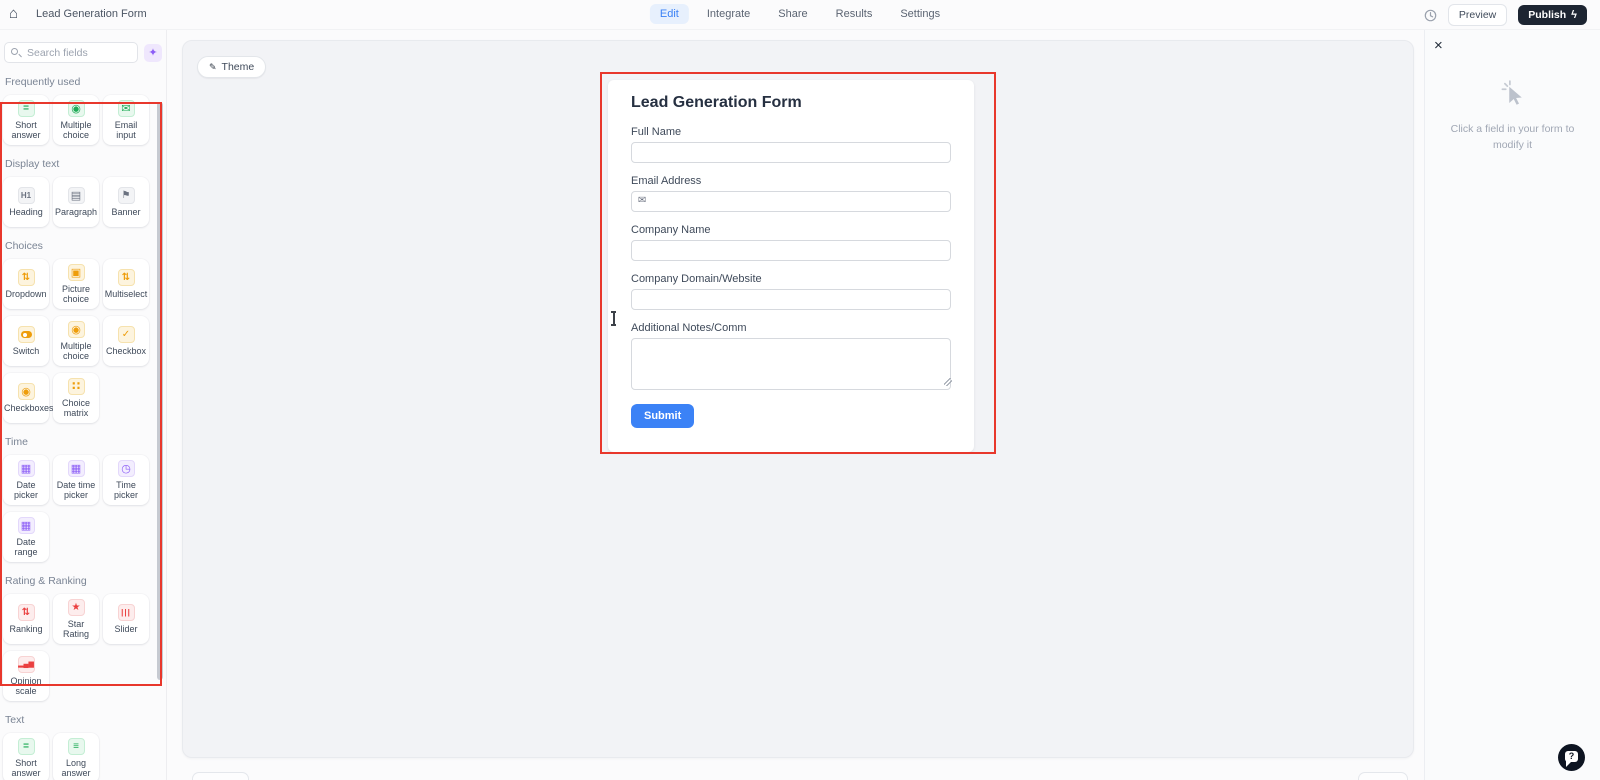  What do you see at coordinates (26, 195) in the screenshot?
I see `heading-icon` at bounding box center [26, 195].